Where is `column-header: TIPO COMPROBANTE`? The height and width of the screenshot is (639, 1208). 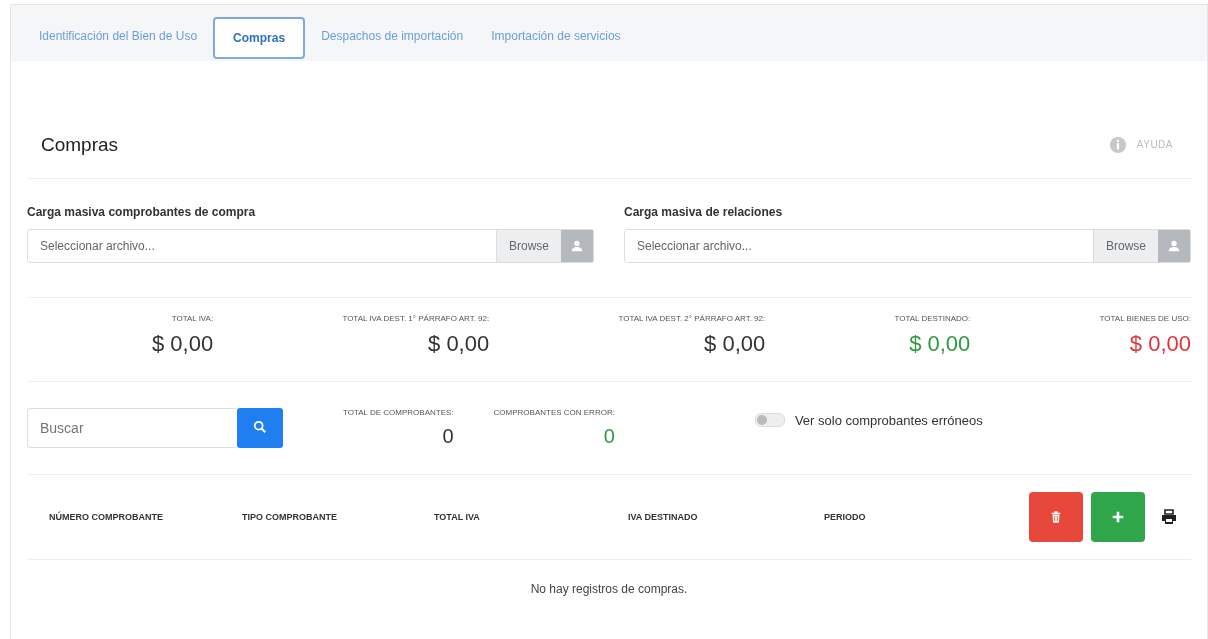 column-header: TIPO COMPROBANTE is located at coordinates (290, 517).